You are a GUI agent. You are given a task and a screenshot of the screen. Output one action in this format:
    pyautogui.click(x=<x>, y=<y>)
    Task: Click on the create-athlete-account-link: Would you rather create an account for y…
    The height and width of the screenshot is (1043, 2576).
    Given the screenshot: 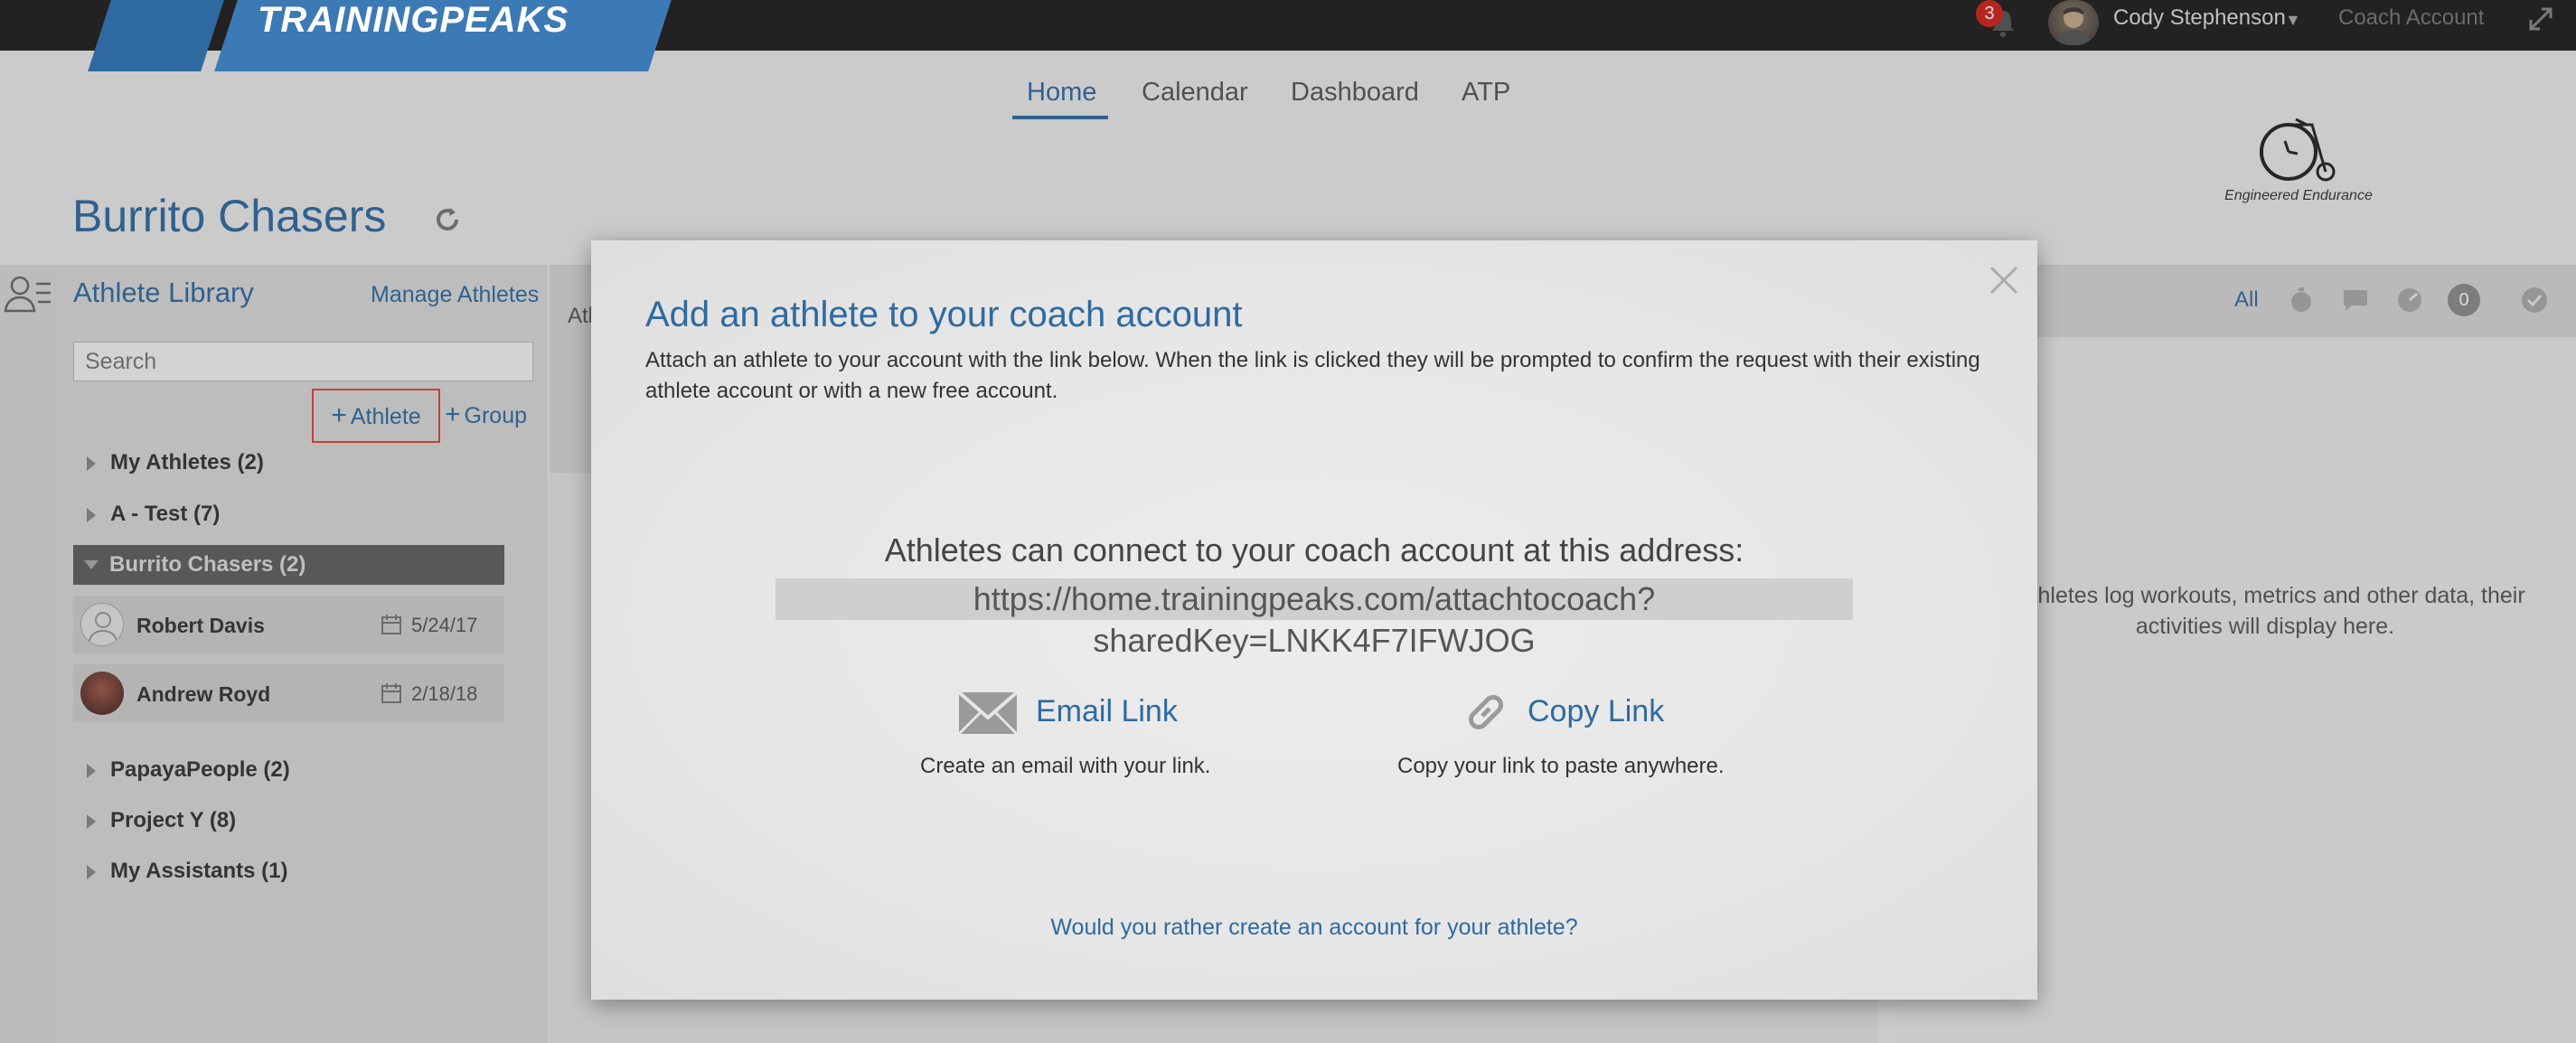 What is the action you would take?
    pyautogui.click(x=1314, y=928)
    